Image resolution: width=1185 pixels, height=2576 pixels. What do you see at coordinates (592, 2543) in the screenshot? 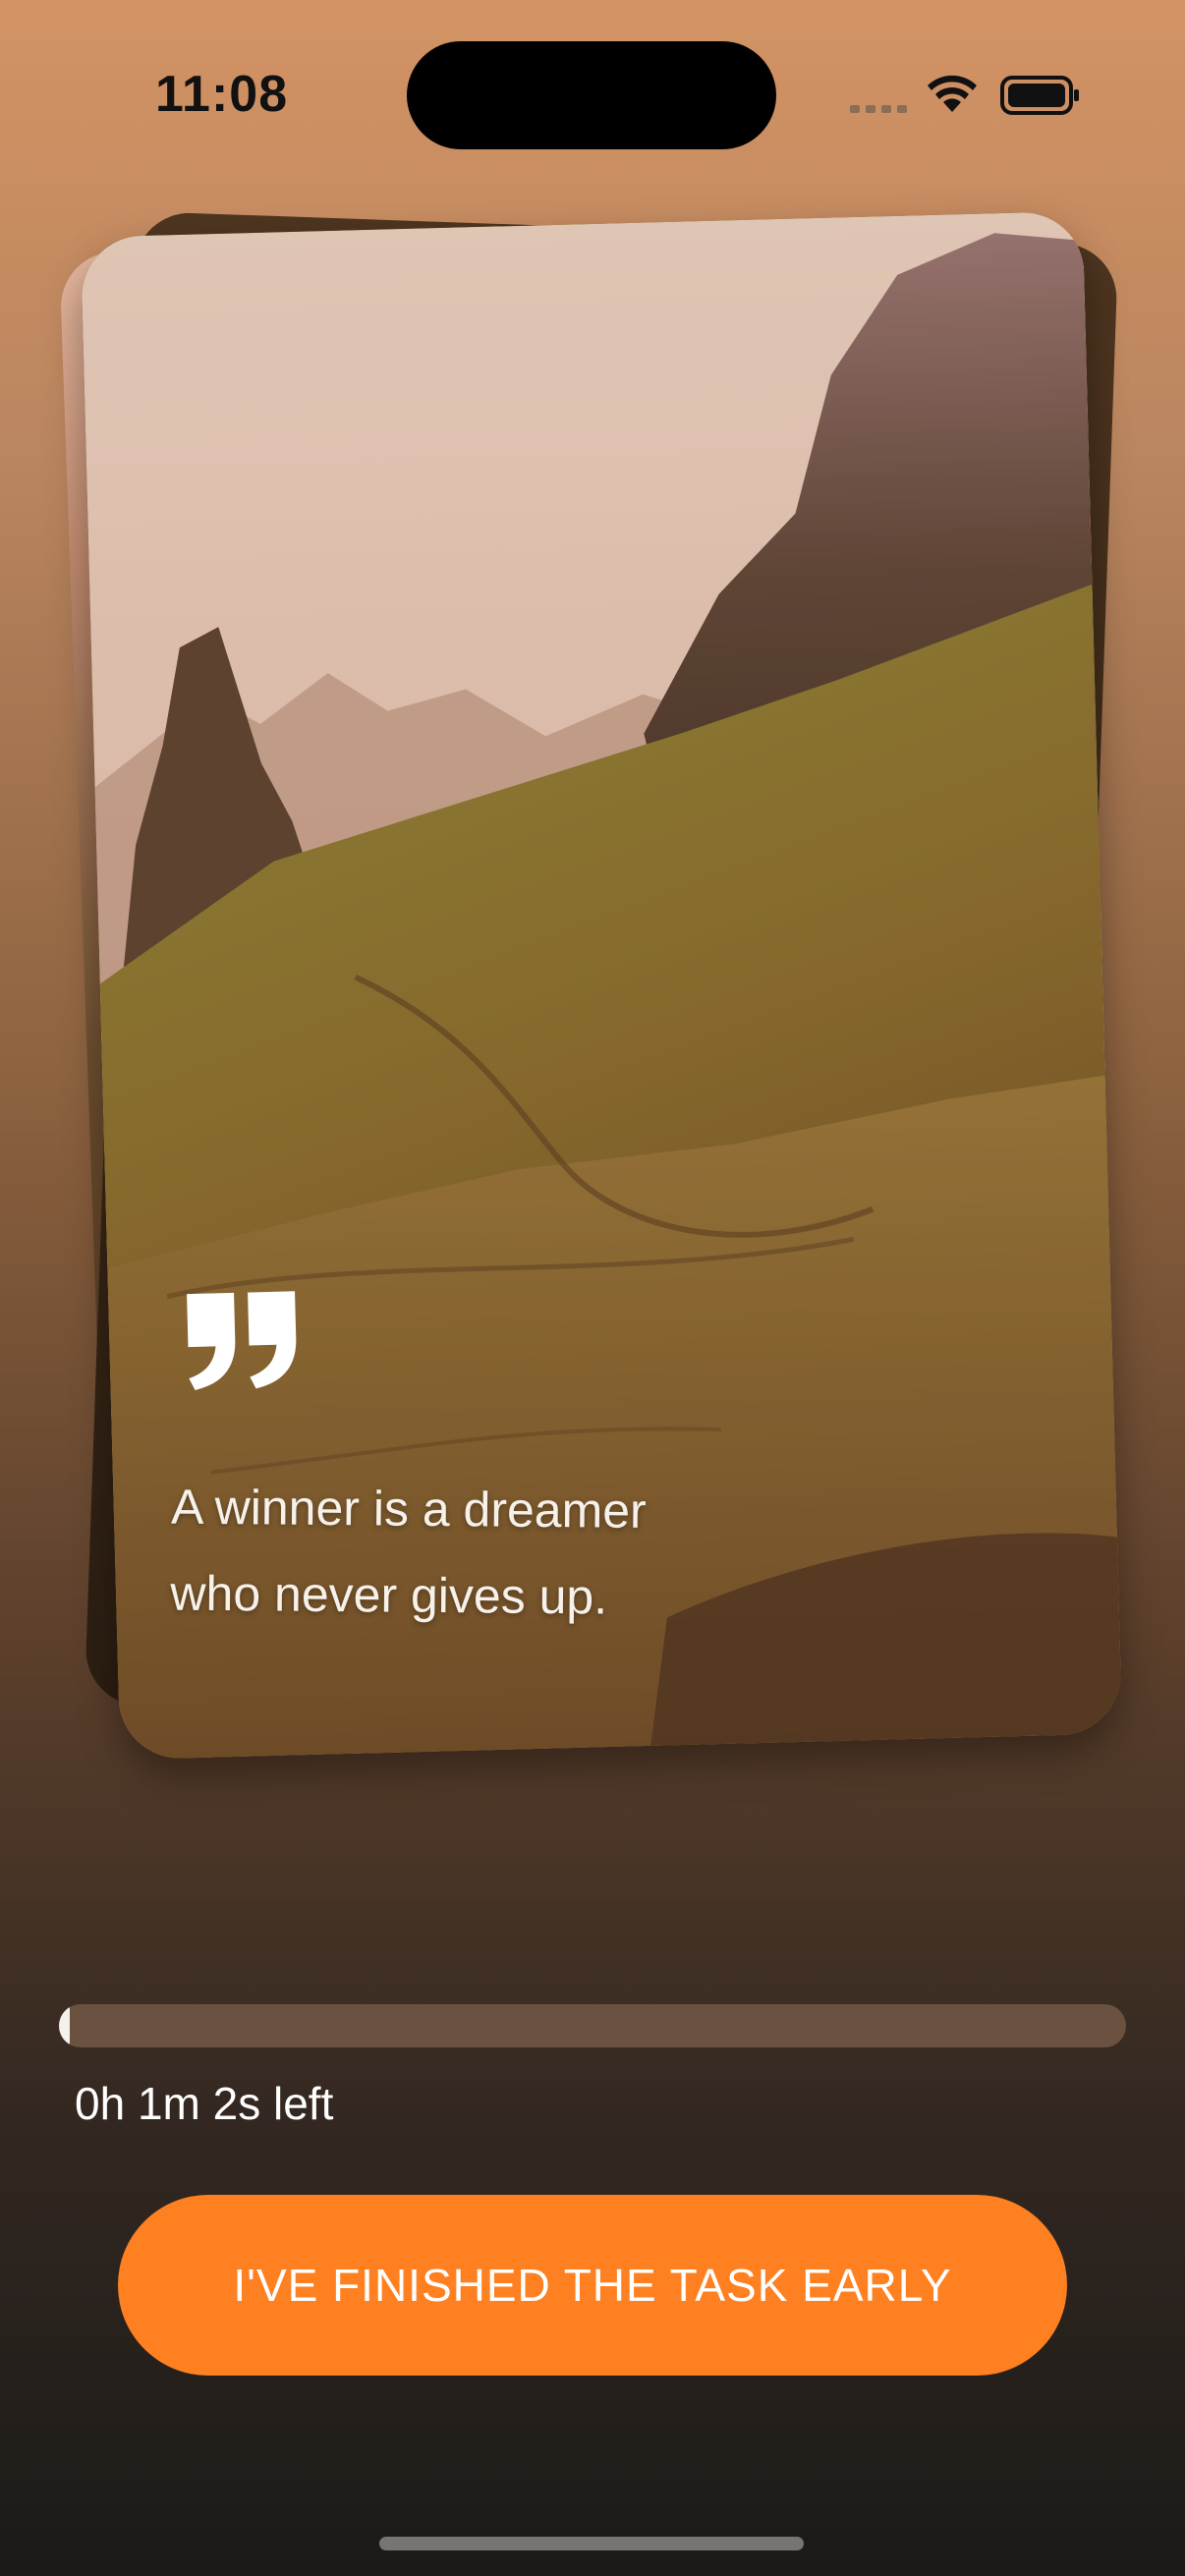
I see `home-indicator` at bounding box center [592, 2543].